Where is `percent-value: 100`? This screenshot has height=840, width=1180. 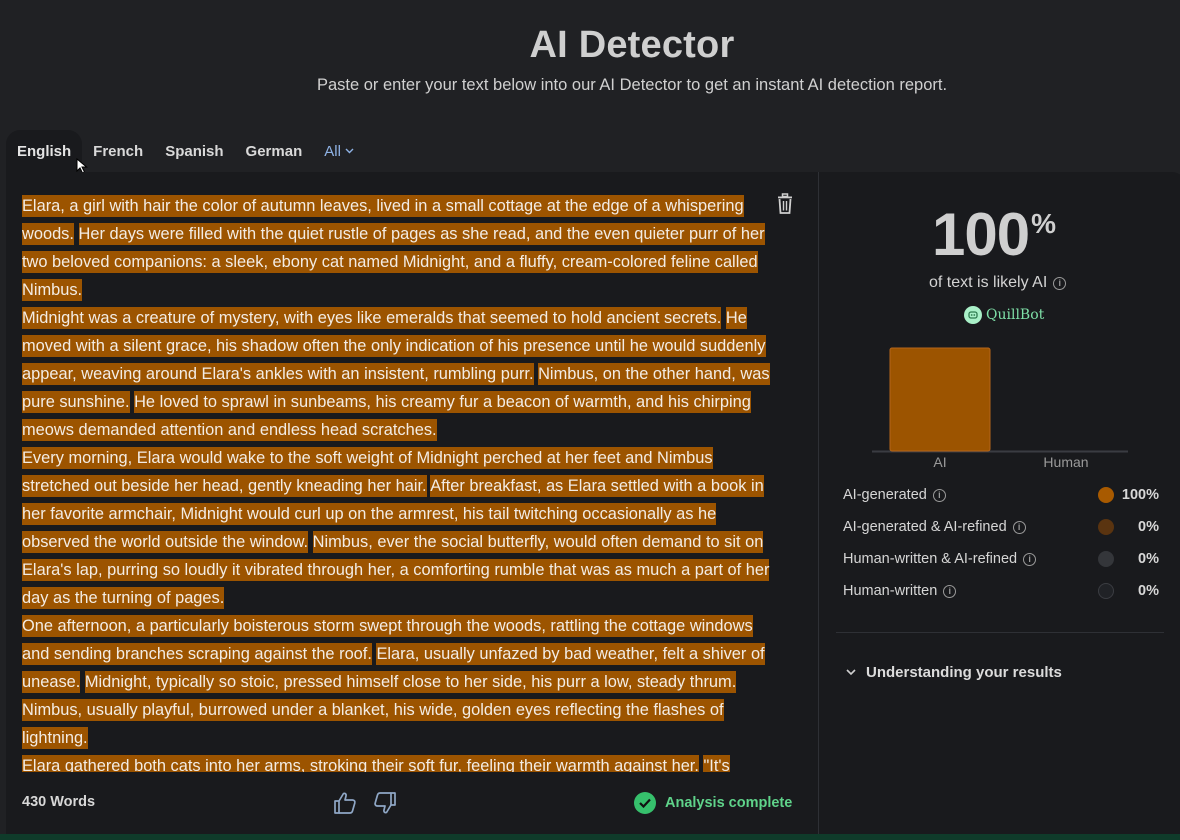
percent-value: 100 is located at coordinates (981, 234).